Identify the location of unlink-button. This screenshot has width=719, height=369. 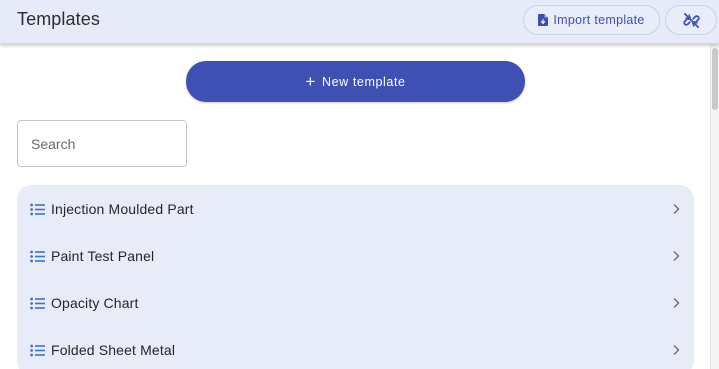
(691, 20).